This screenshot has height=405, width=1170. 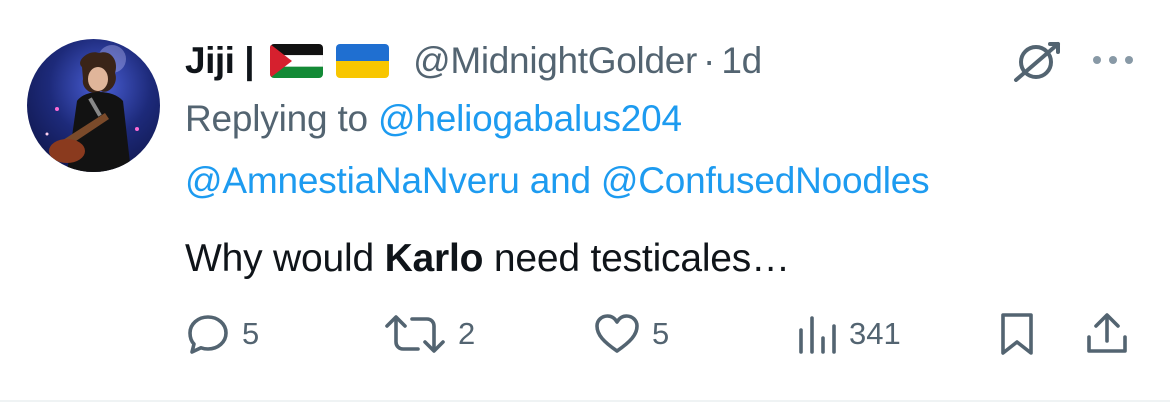 What do you see at coordinates (555, 61) in the screenshot?
I see `author-handle: @MidnightGolder` at bounding box center [555, 61].